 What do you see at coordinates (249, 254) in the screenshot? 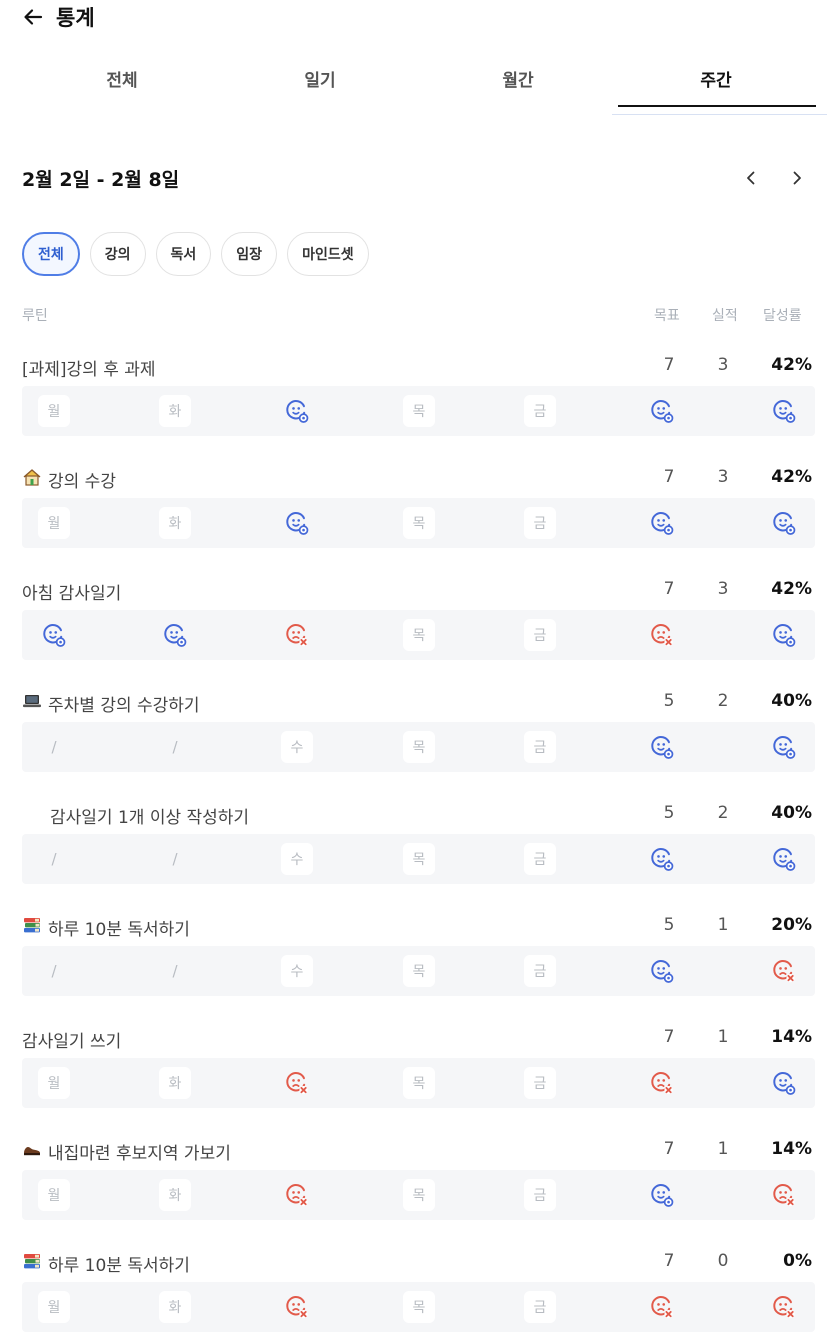
I see `chip-field-visit: 임장` at bounding box center [249, 254].